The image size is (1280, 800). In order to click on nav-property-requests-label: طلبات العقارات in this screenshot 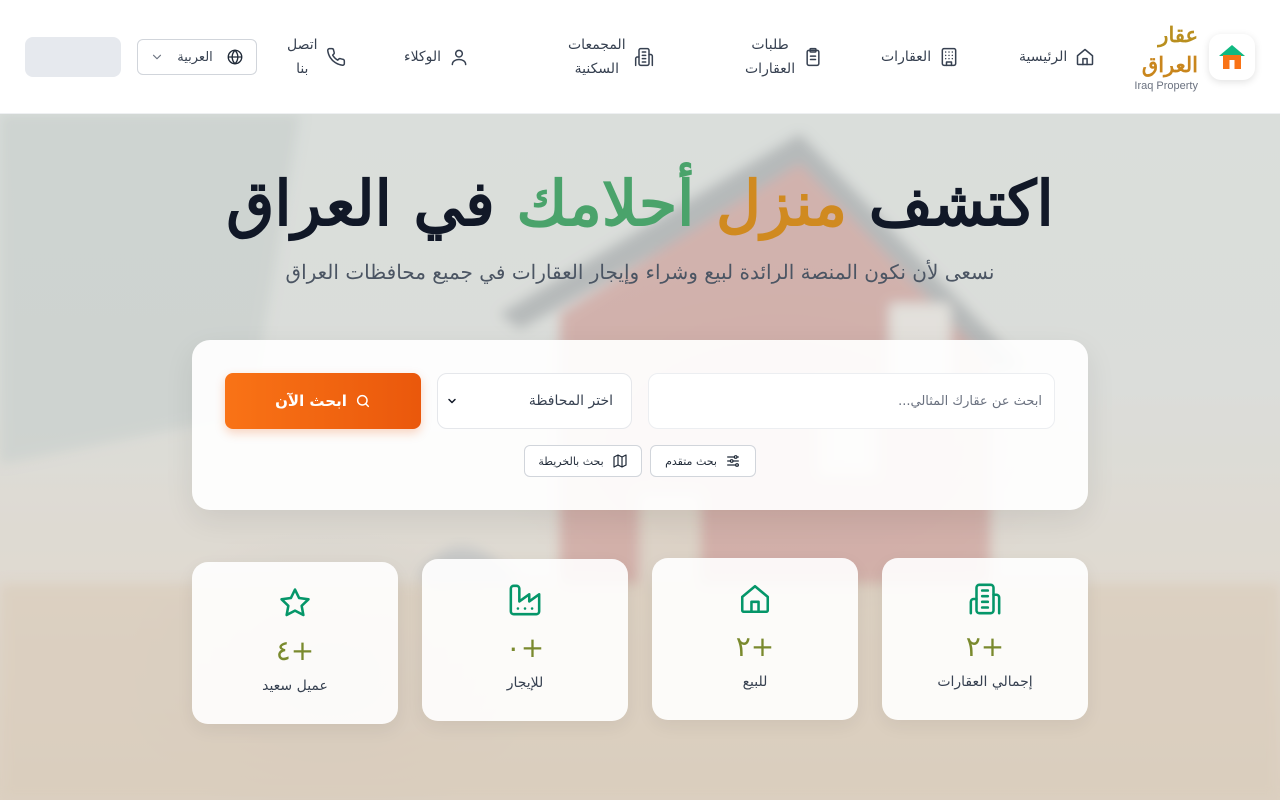, I will do `click(770, 57)`.